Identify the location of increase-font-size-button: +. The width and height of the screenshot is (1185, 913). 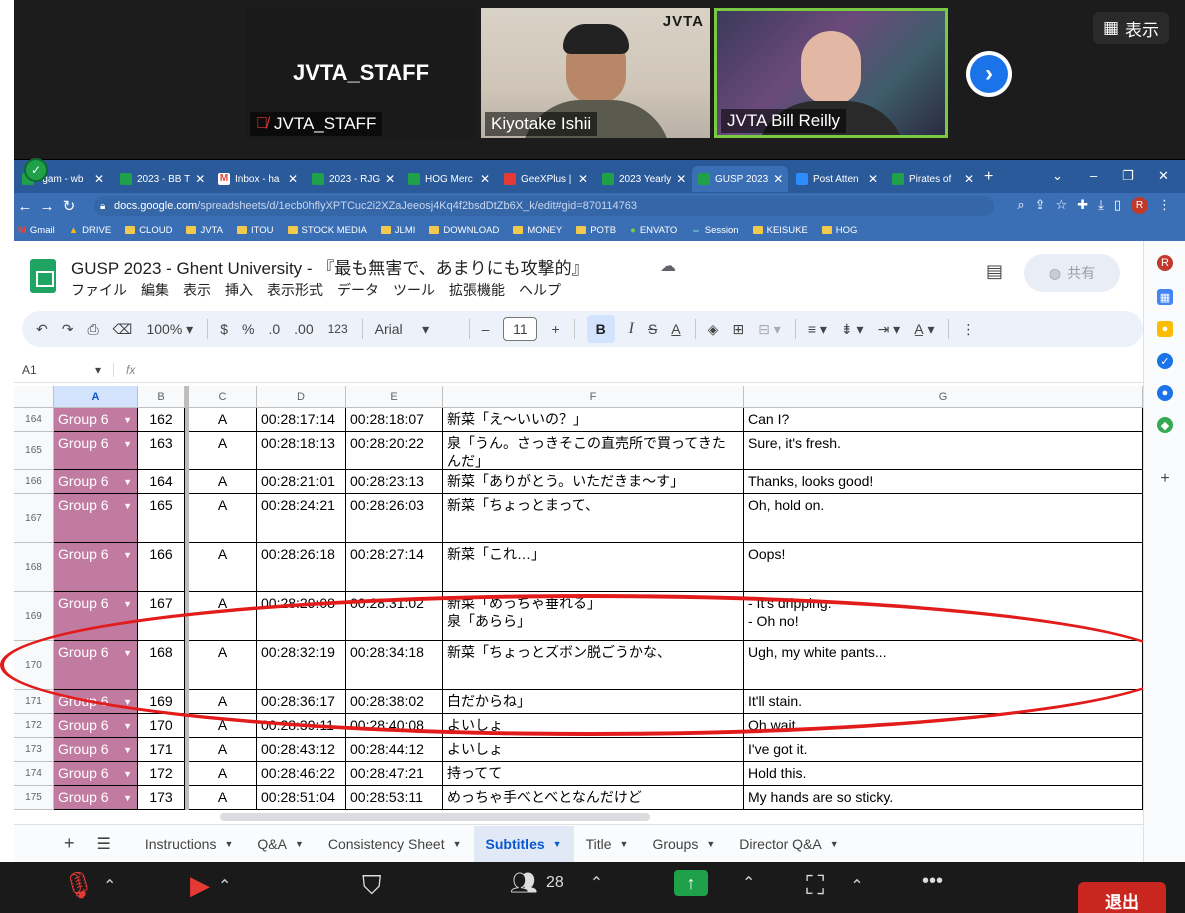
(555, 329).